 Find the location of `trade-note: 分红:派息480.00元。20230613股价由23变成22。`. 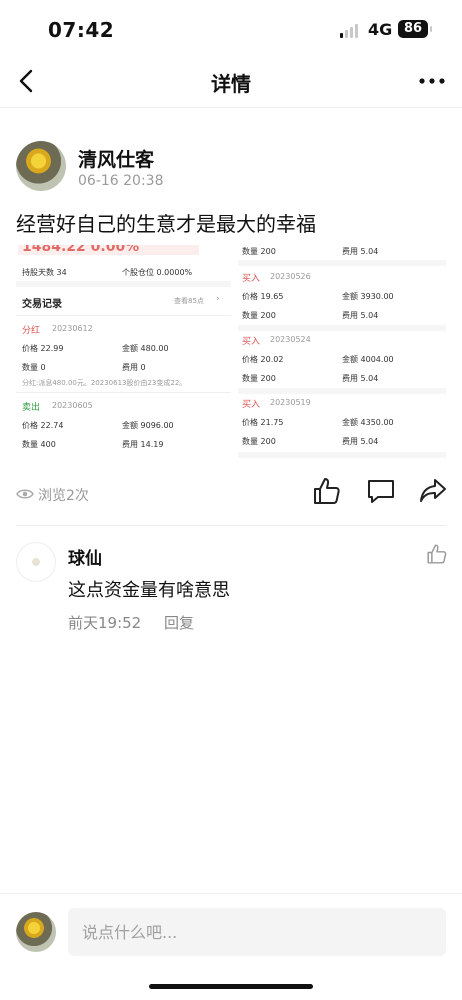

trade-note: 分红:派息480.00元。20230613股价由23变成22。 is located at coordinates (104, 383).